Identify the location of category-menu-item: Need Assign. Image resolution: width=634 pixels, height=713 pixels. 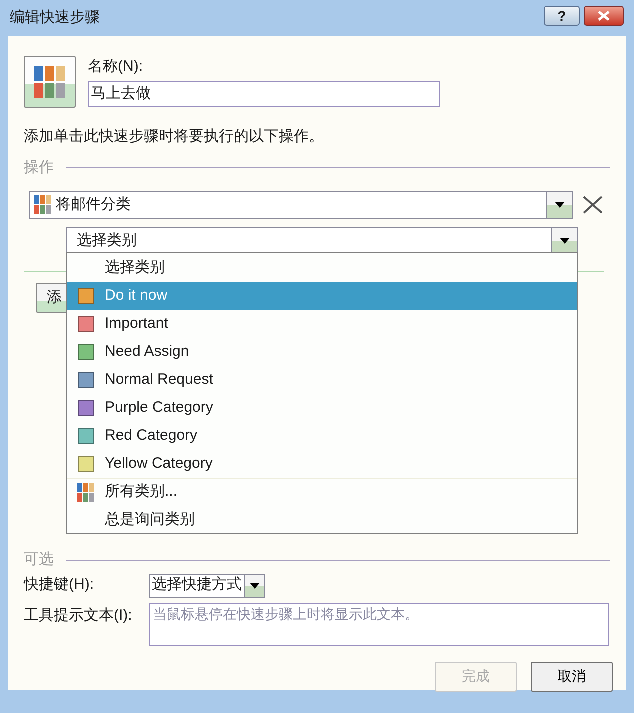
(322, 352).